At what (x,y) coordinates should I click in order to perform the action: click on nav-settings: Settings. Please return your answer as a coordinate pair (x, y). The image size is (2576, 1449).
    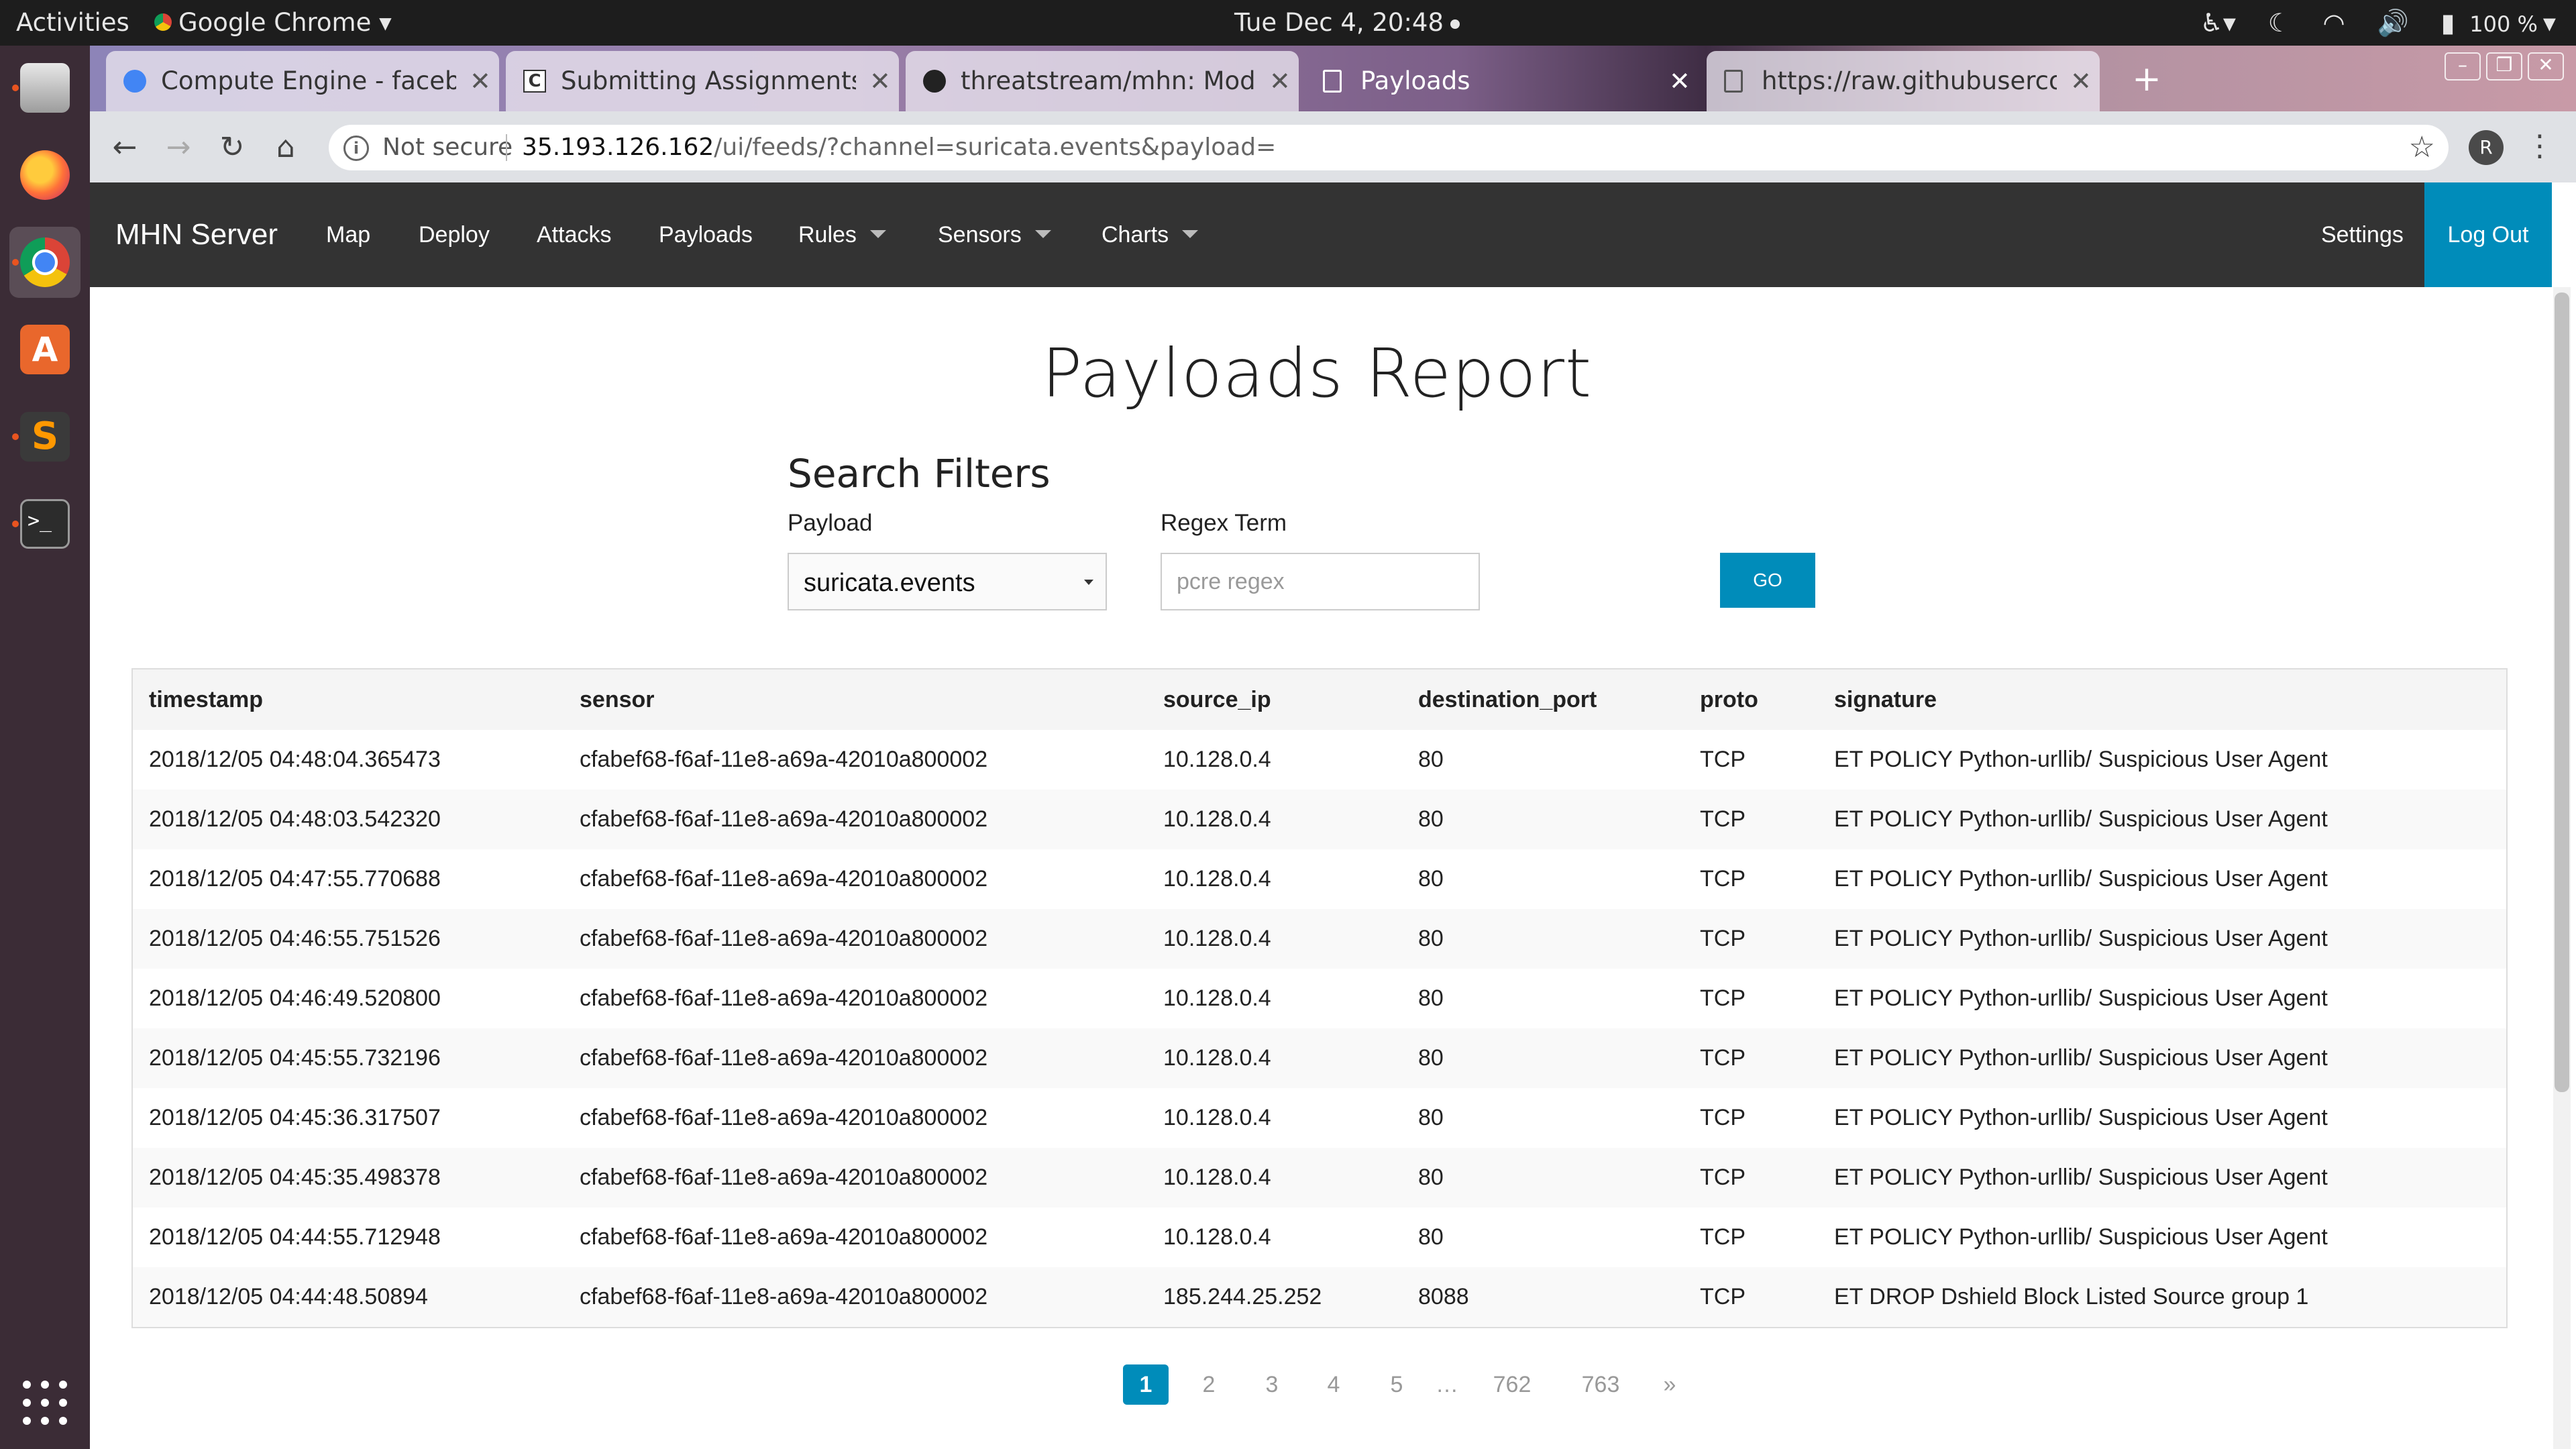
    Looking at the image, I should click on (2362, 234).